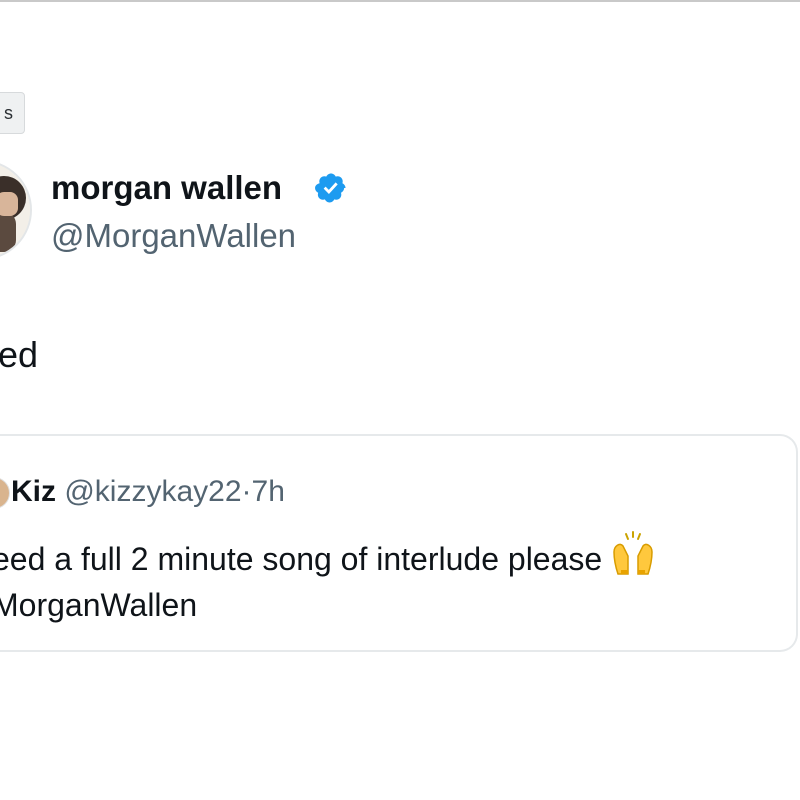 Image resolution: width=800 pixels, height=800 pixels. I want to click on quote-time: 7h, so click(268, 491).